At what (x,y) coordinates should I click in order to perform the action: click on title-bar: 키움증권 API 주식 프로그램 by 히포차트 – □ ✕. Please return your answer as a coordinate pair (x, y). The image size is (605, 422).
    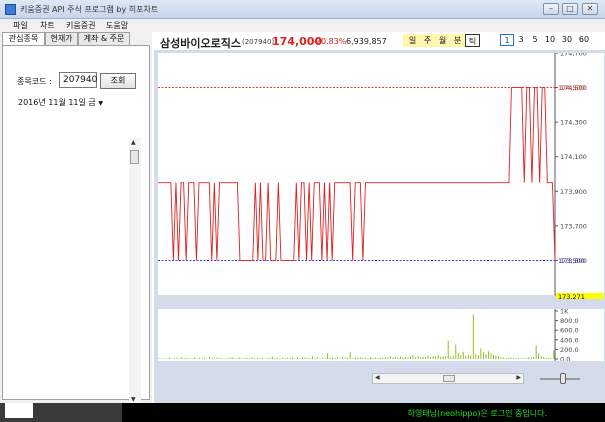
    Looking at the image, I should click on (302, 9).